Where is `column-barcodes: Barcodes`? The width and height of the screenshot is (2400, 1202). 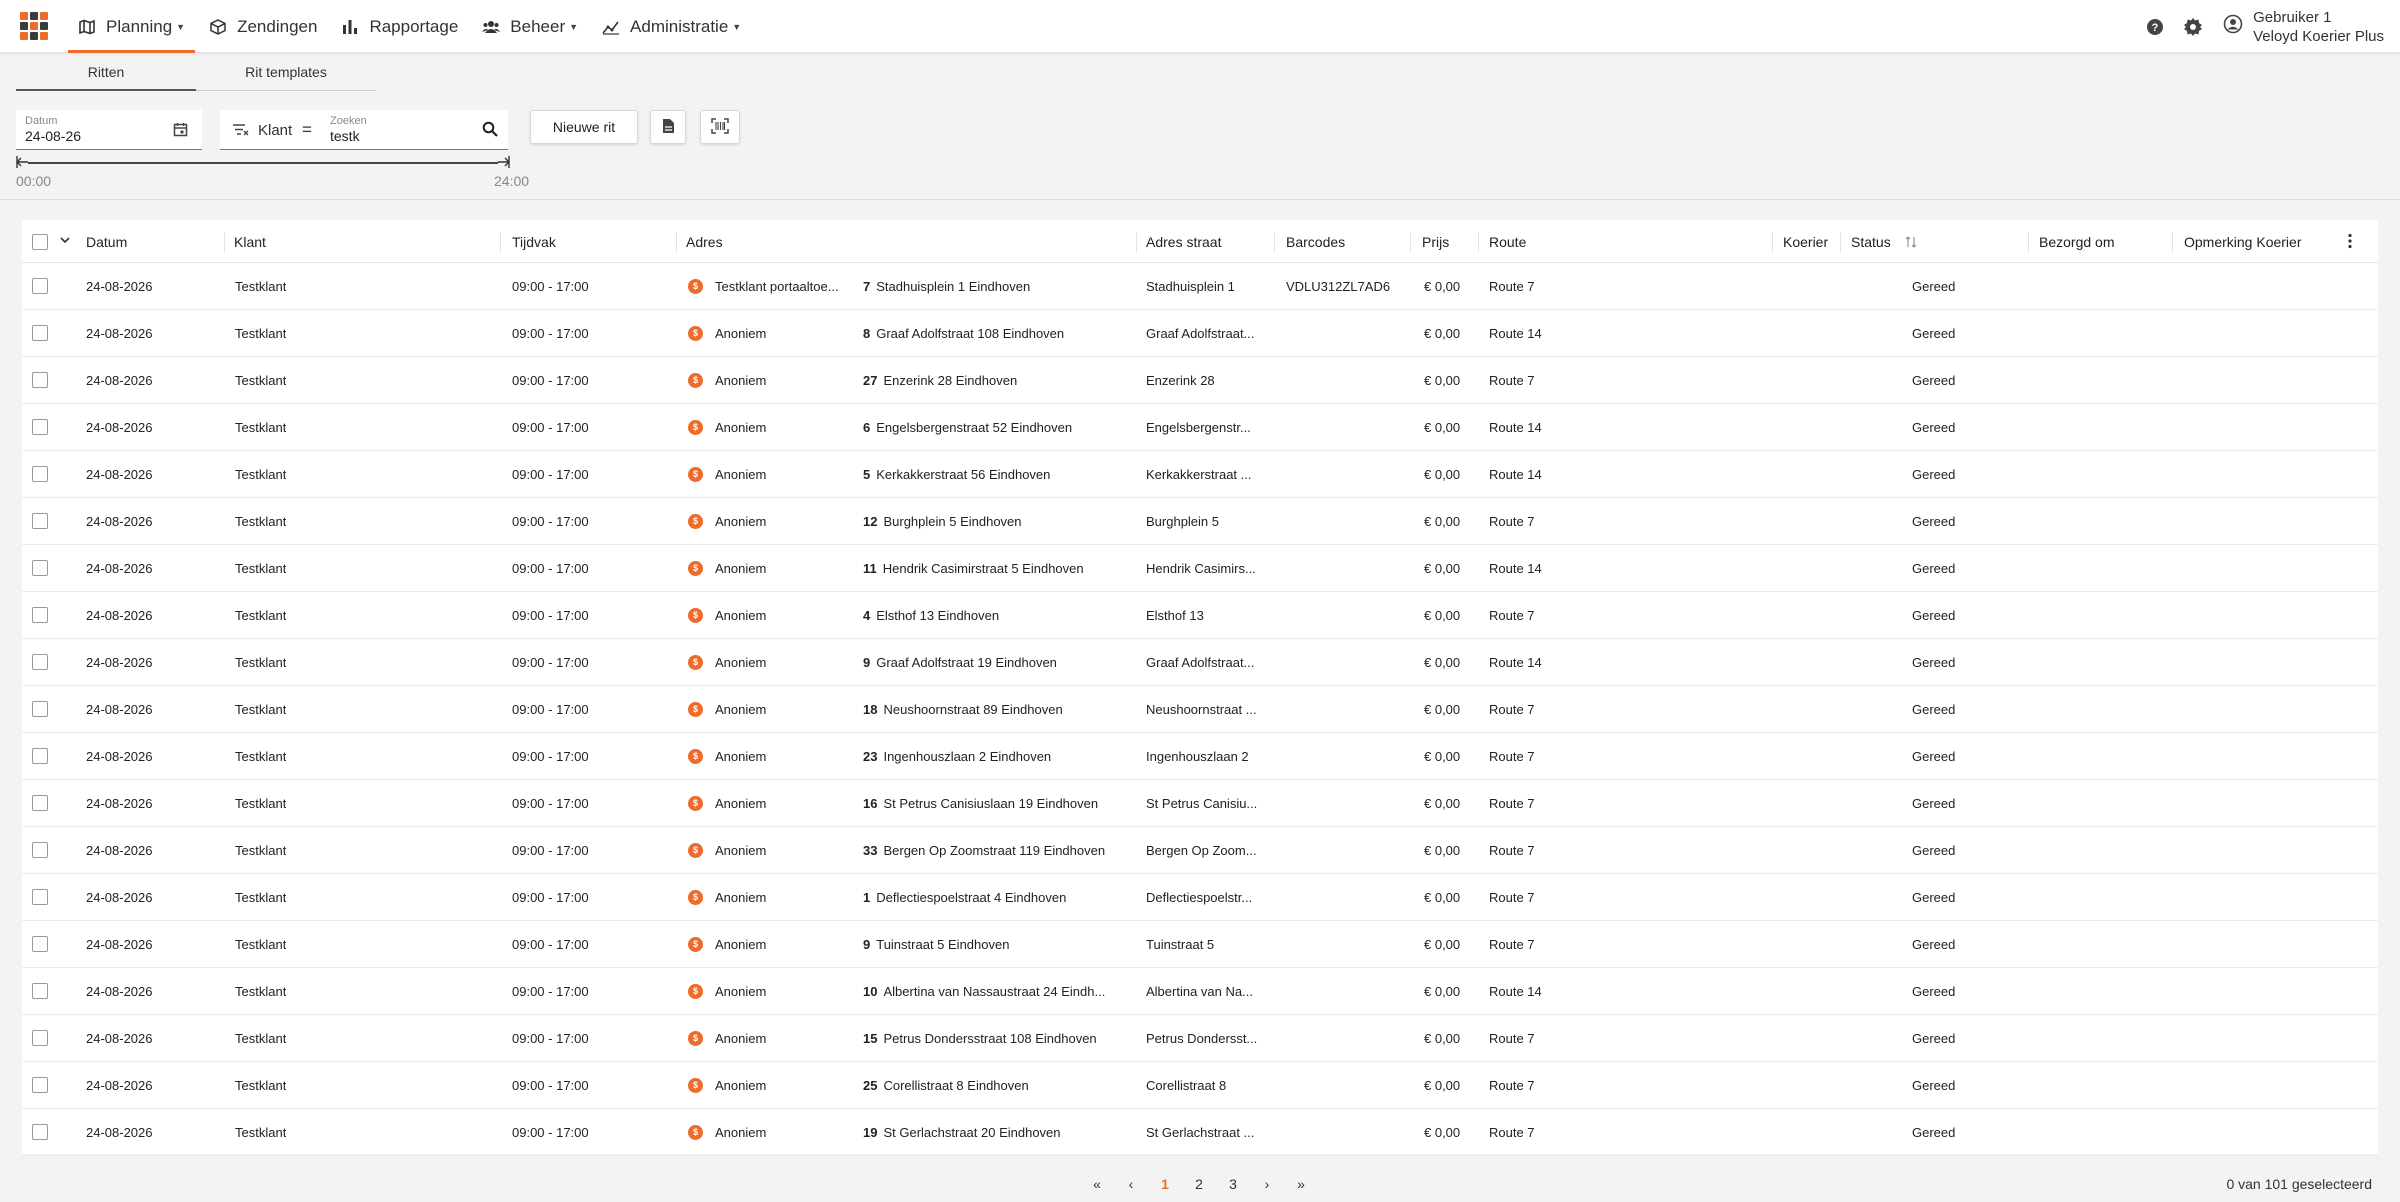
column-barcodes: Barcodes is located at coordinates (1315, 242).